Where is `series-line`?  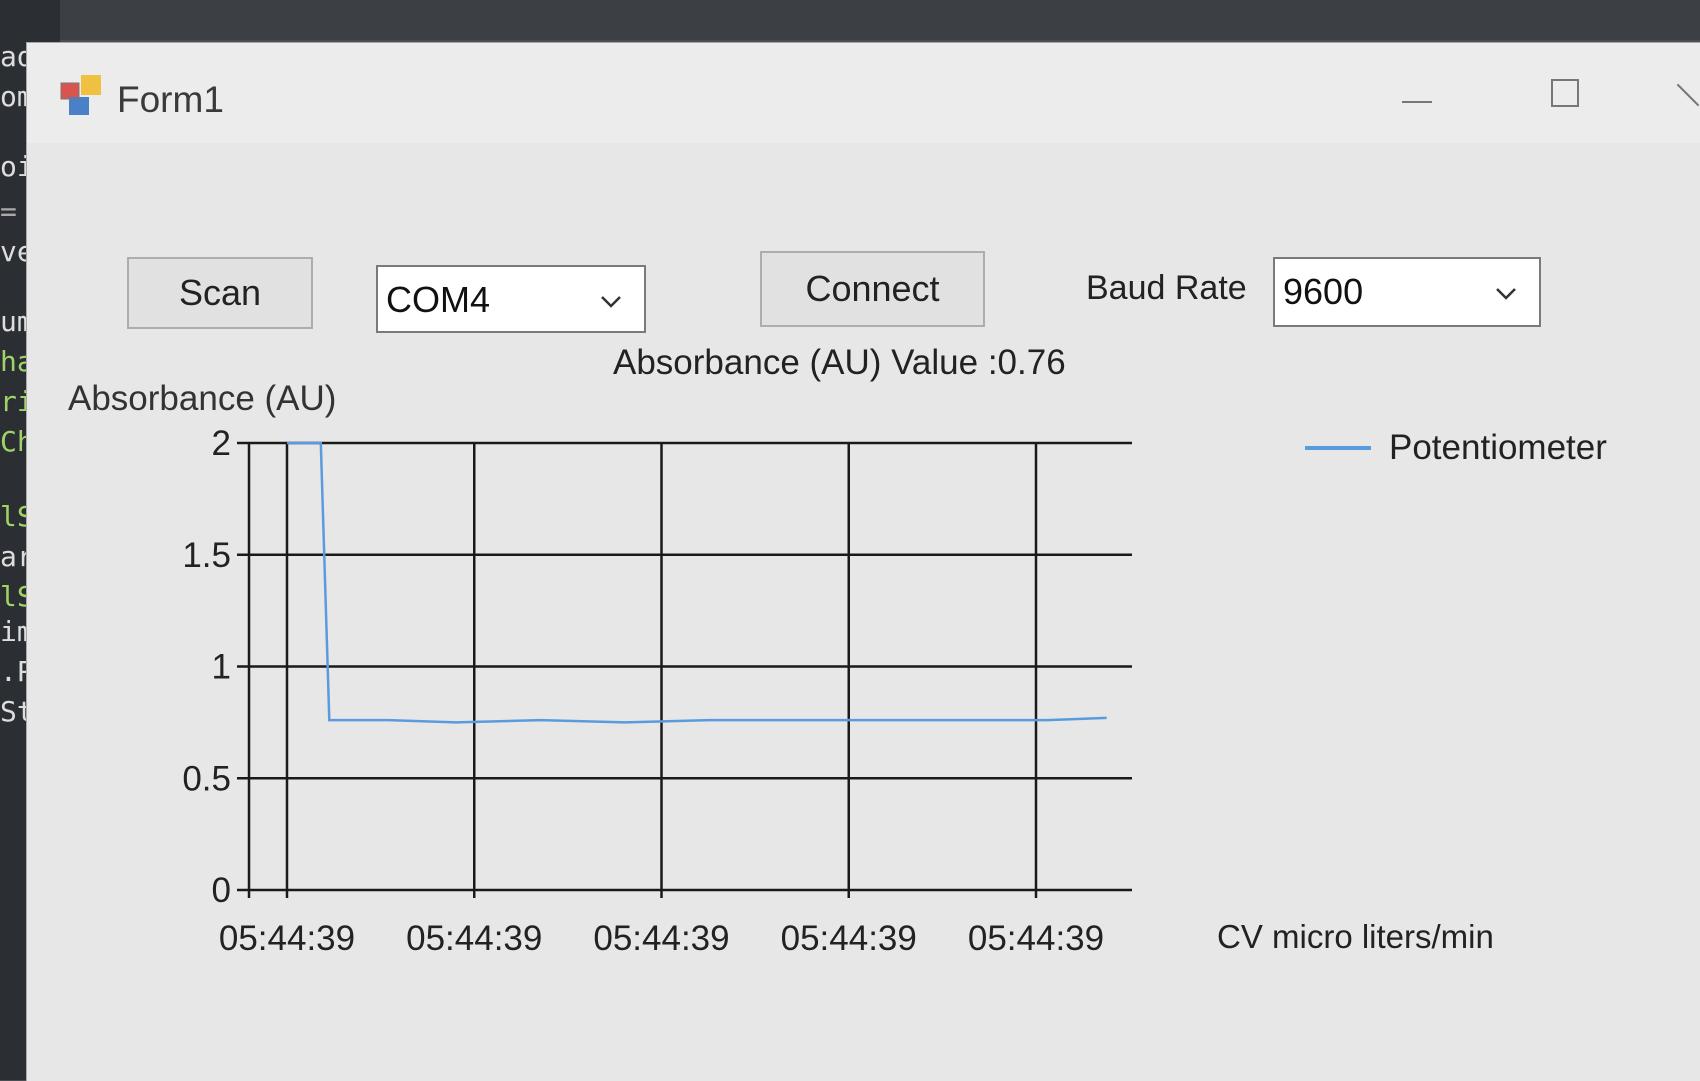
series-line is located at coordinates (697, 582).